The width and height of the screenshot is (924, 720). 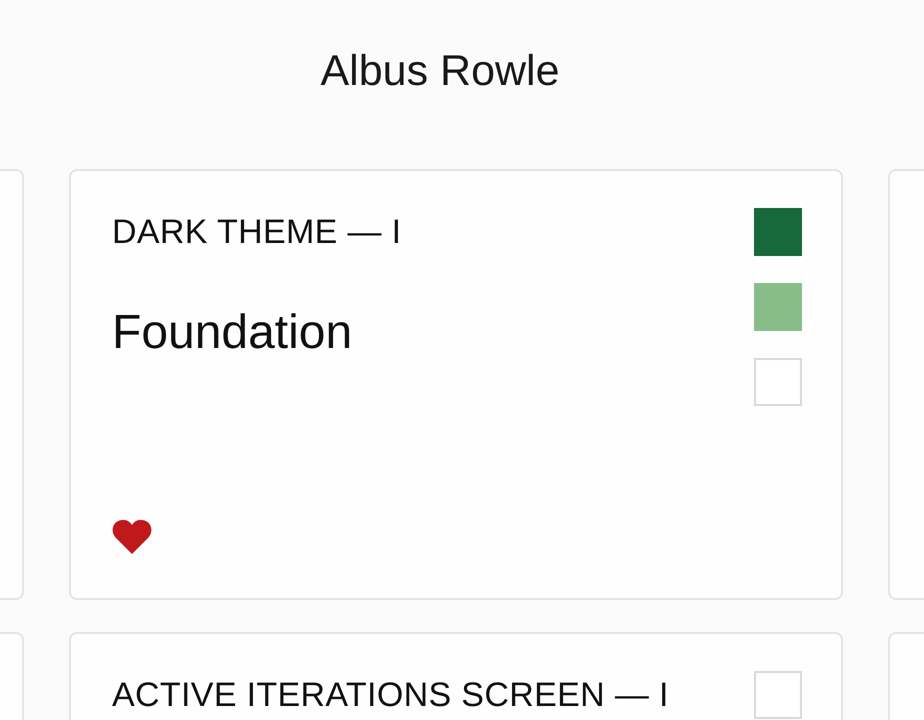 What do you see at coordinates (132, 537) in the screenshot?
I see `heart-icon` at bounding box center [132, 537].